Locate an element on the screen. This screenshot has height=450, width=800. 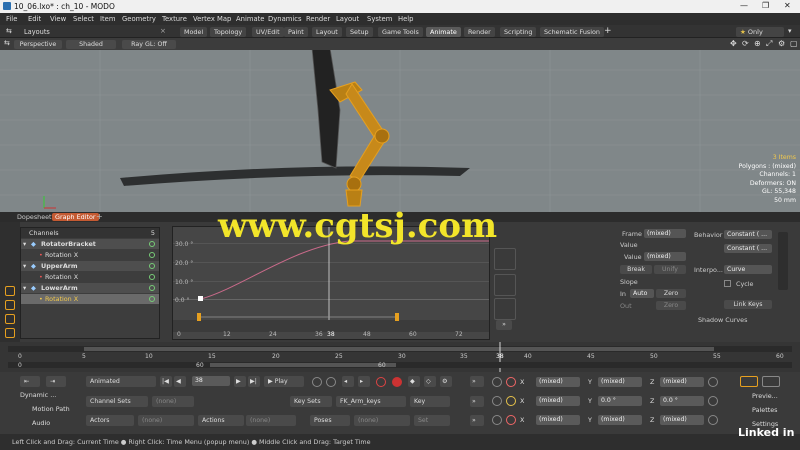
add-graph-tab-icon: + is located at coordinates (99, 216).